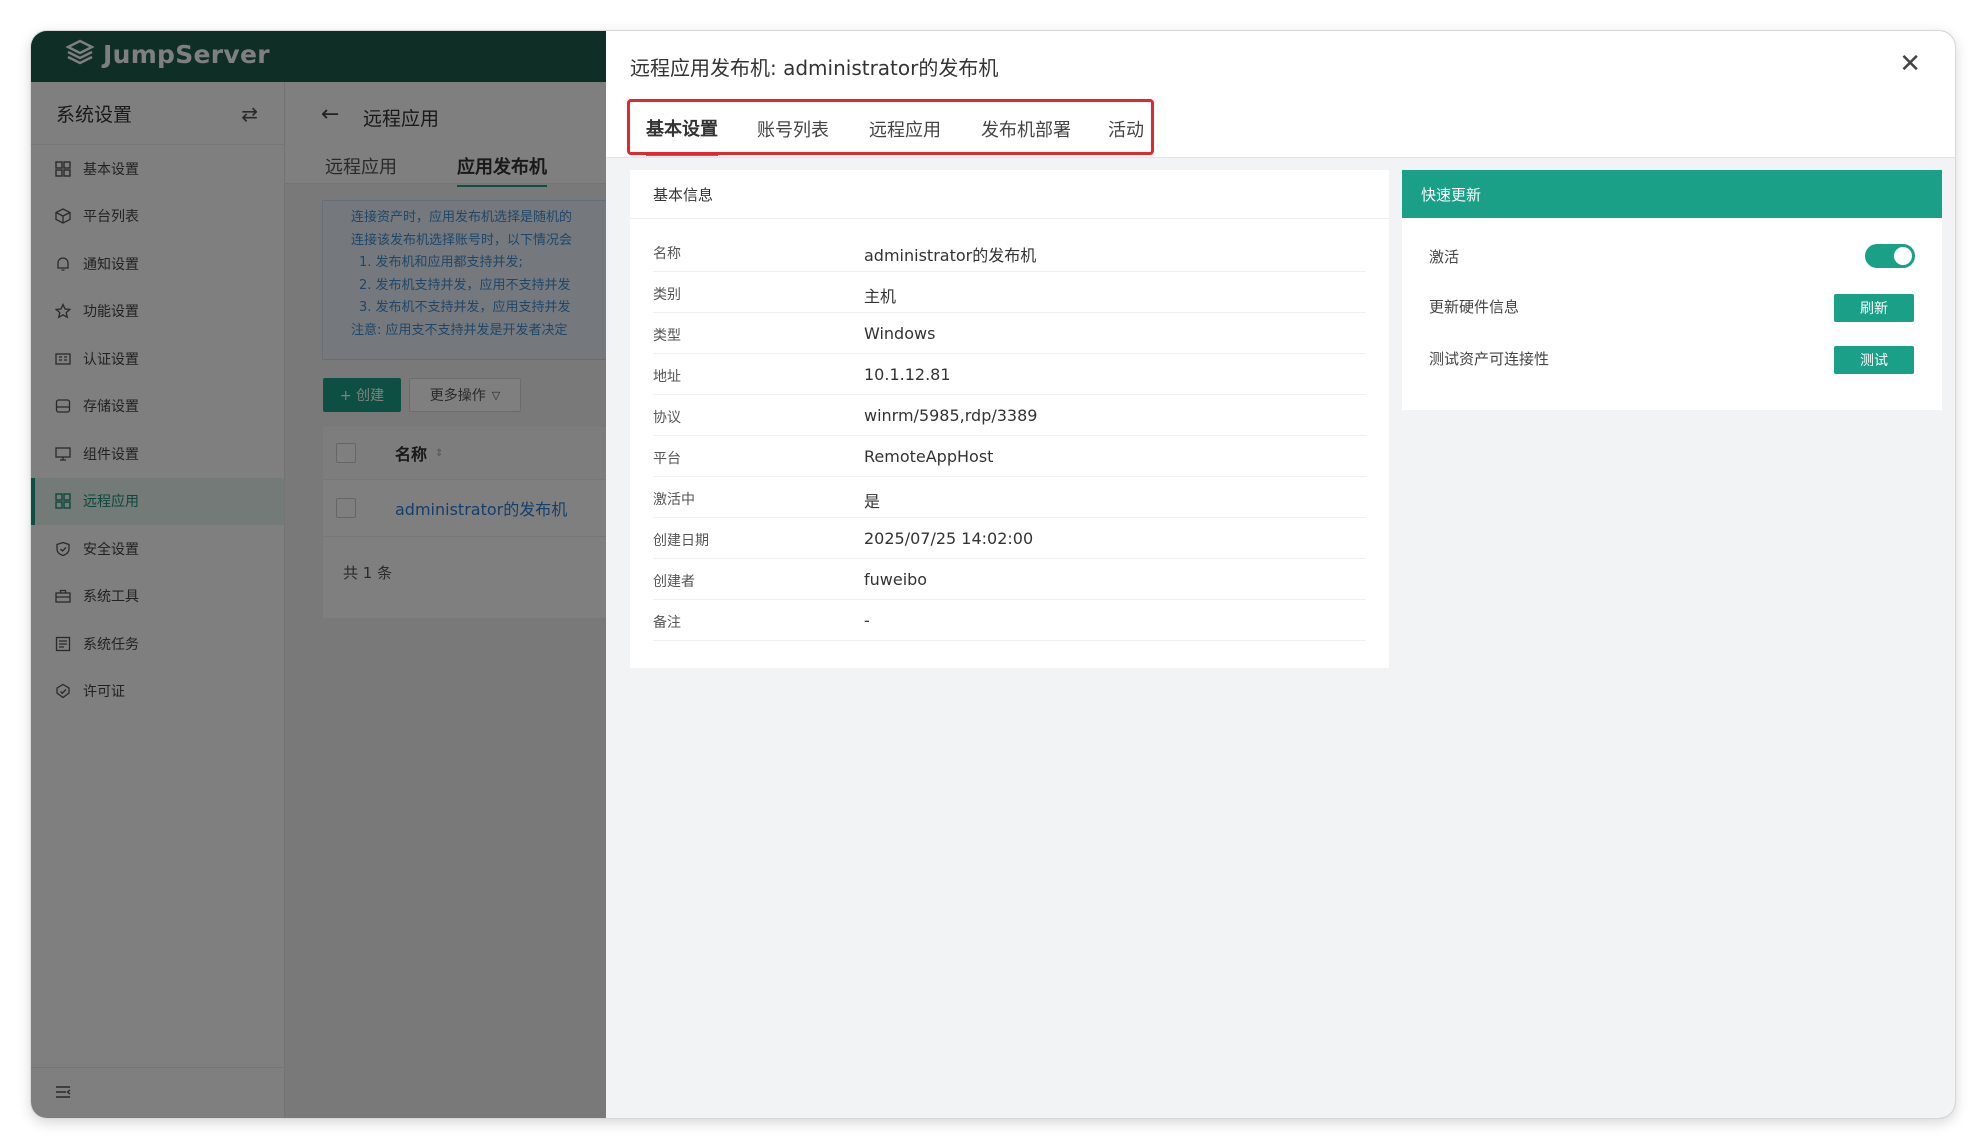 The height and width of the screenshot is (1135, 1987). What do you see at coordinates (1009, 497) in the screenshot?
I see `info-row: 激活中 是` at bounding box center [1009, 497].